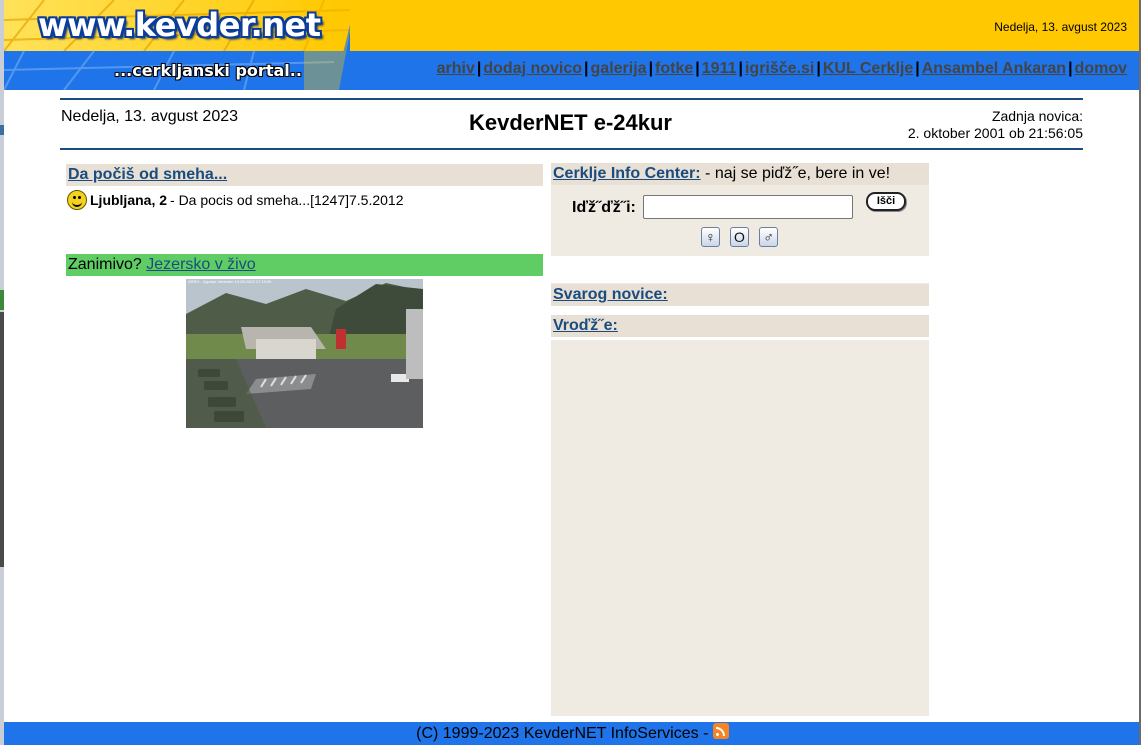 This screenshot has width=1141, height=746. What do you see at coordinates (604, 207) in the screenshot?
I see `search-label: Iďž˝ďž˝i:` at bounding box center [604, 207].